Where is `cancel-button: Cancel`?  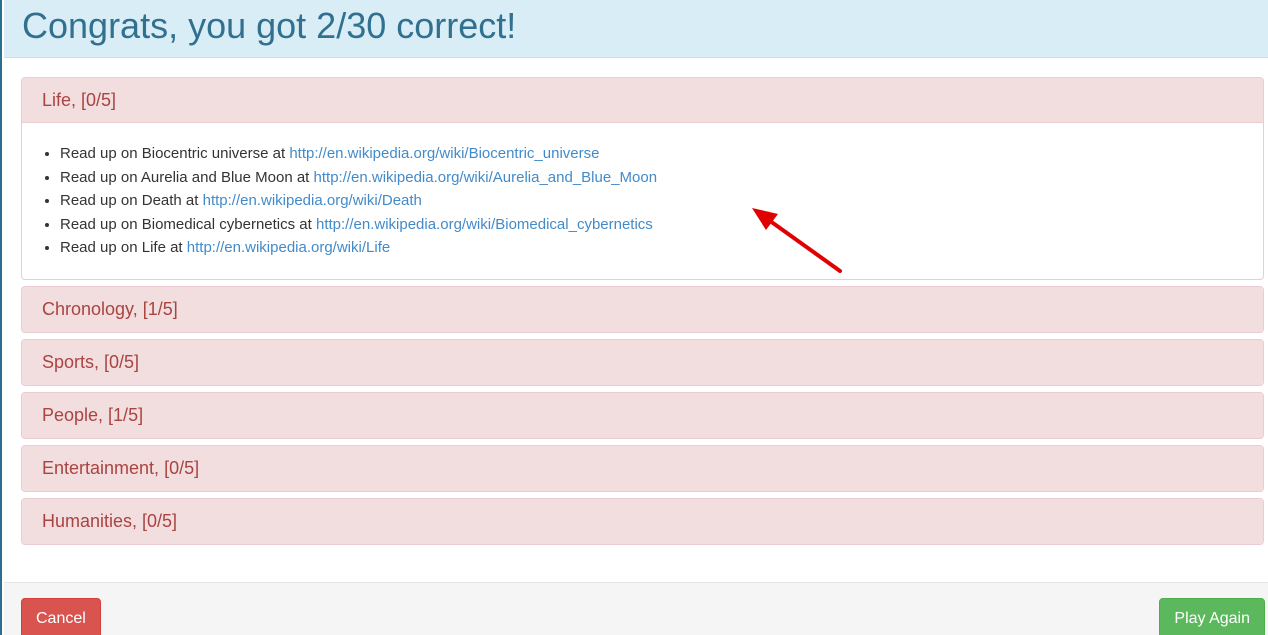
cancel-button: Cancel is located at coordinates (61, 616).